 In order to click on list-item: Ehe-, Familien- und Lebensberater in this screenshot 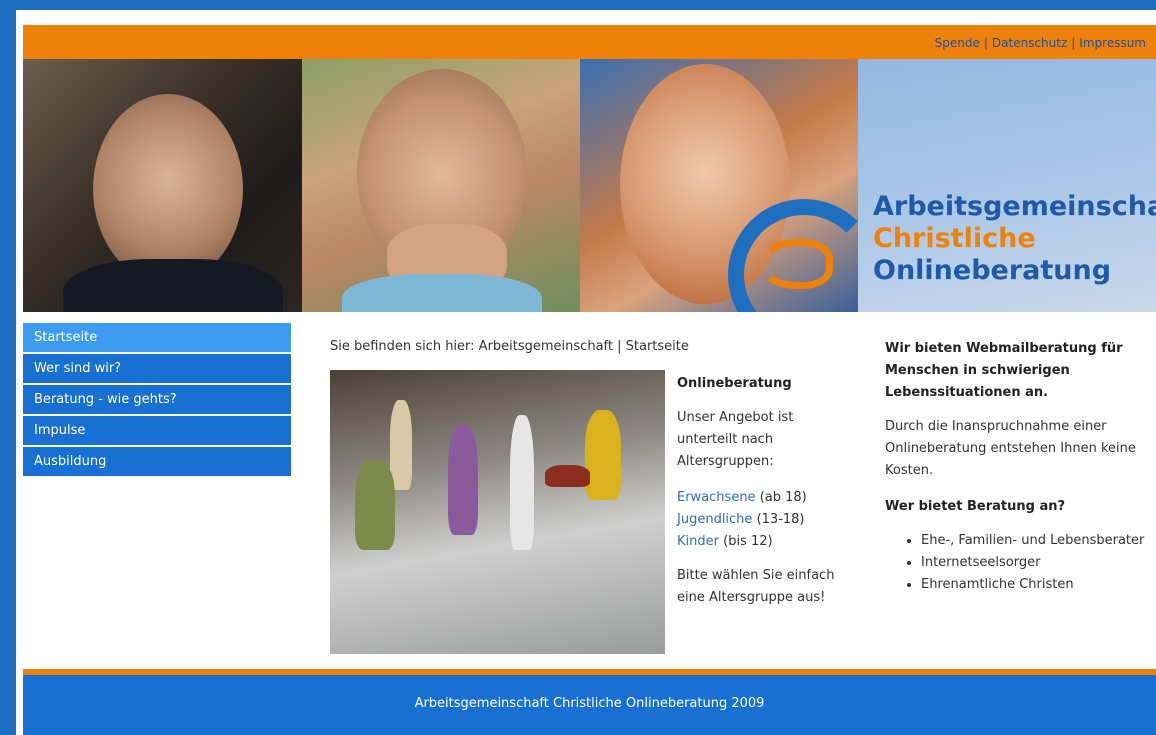, I will do `click(1033, 541)`.